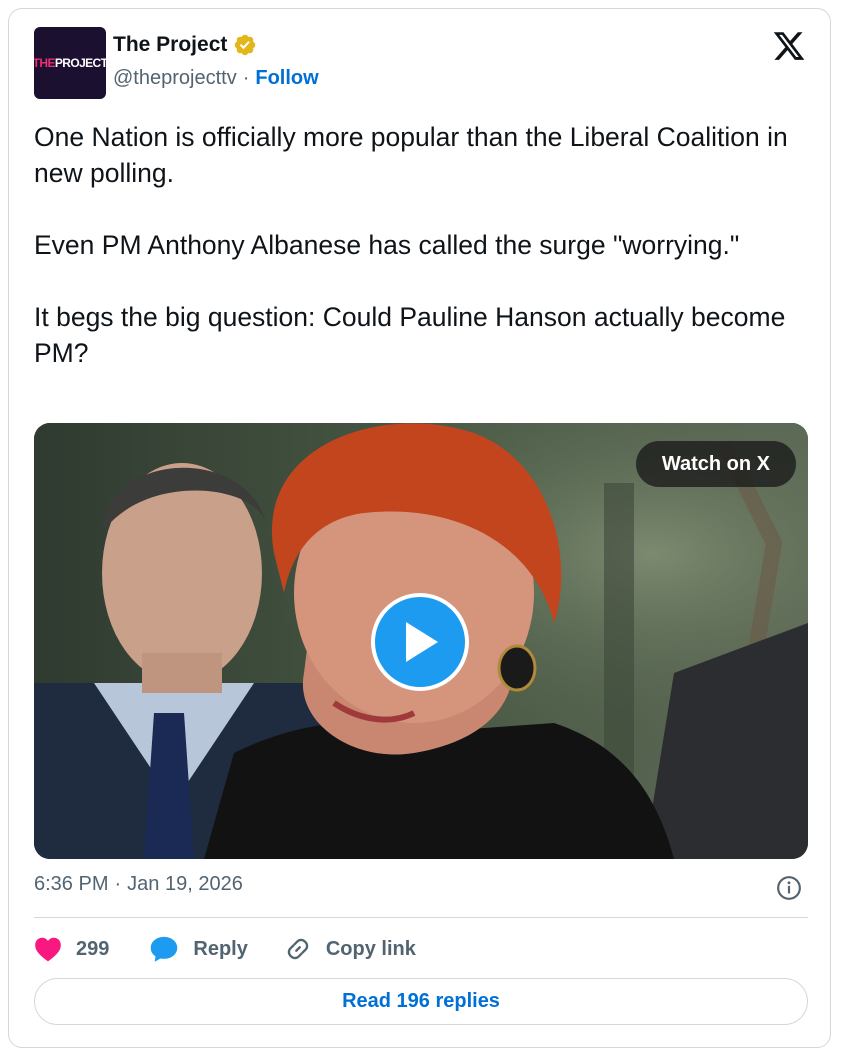 Image resolution: width=845 pixels, height=1062 pixels. What do you see at coordinates (421, 1001) in the screenshot?
I see `read-replies-button: Read 196 replies` at bounding box center [421, 1001].